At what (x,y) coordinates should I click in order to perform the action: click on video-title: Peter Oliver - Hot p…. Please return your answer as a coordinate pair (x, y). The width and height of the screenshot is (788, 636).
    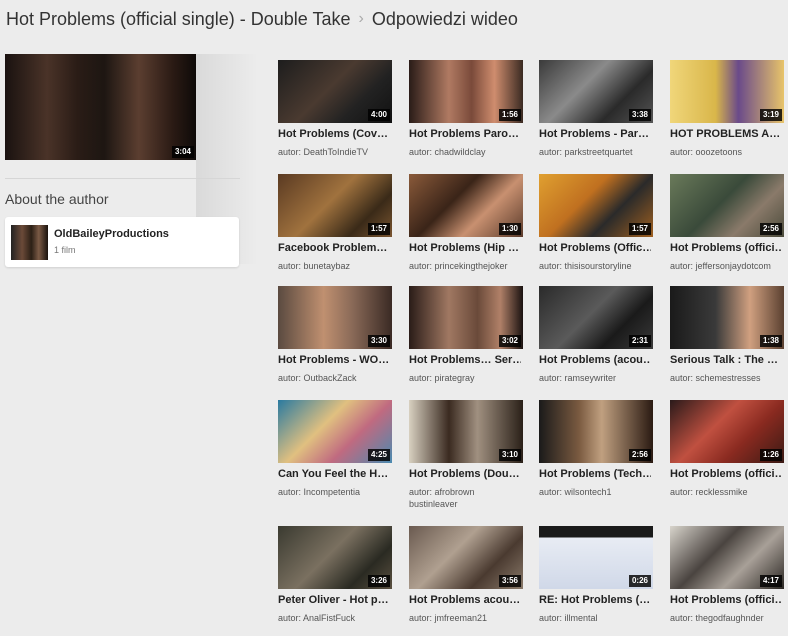
    Looking at the image, I should click on (334, 600).